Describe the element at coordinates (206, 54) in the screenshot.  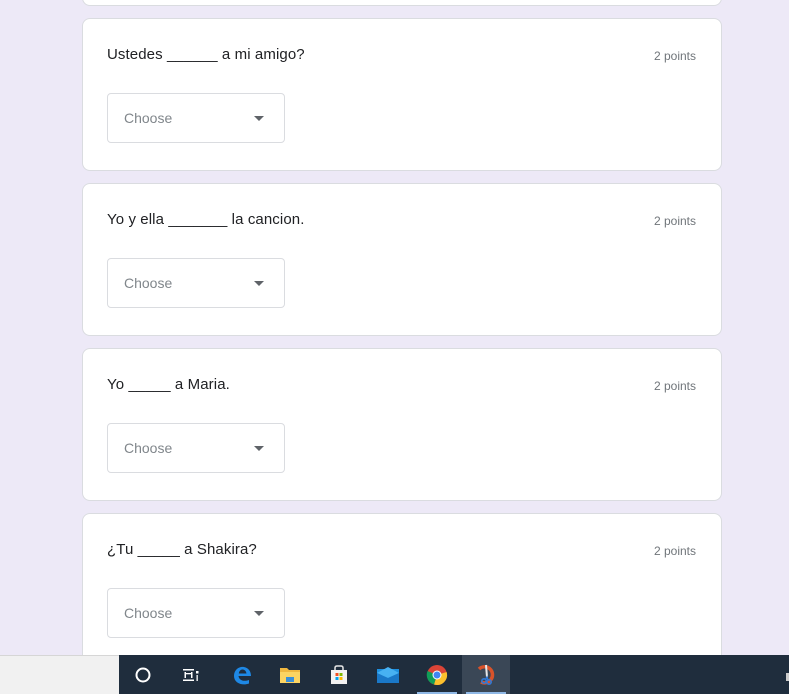
I see `question-text: Ustedes ______ a mi amigo?` at that location.